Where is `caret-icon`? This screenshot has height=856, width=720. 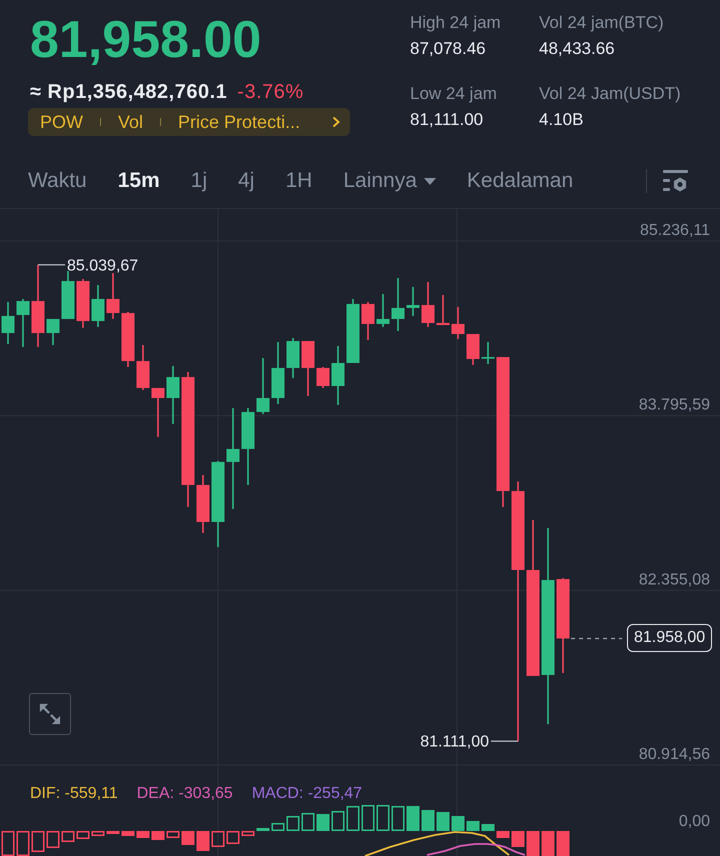 caret-icon is located at coordinates (430, 181).